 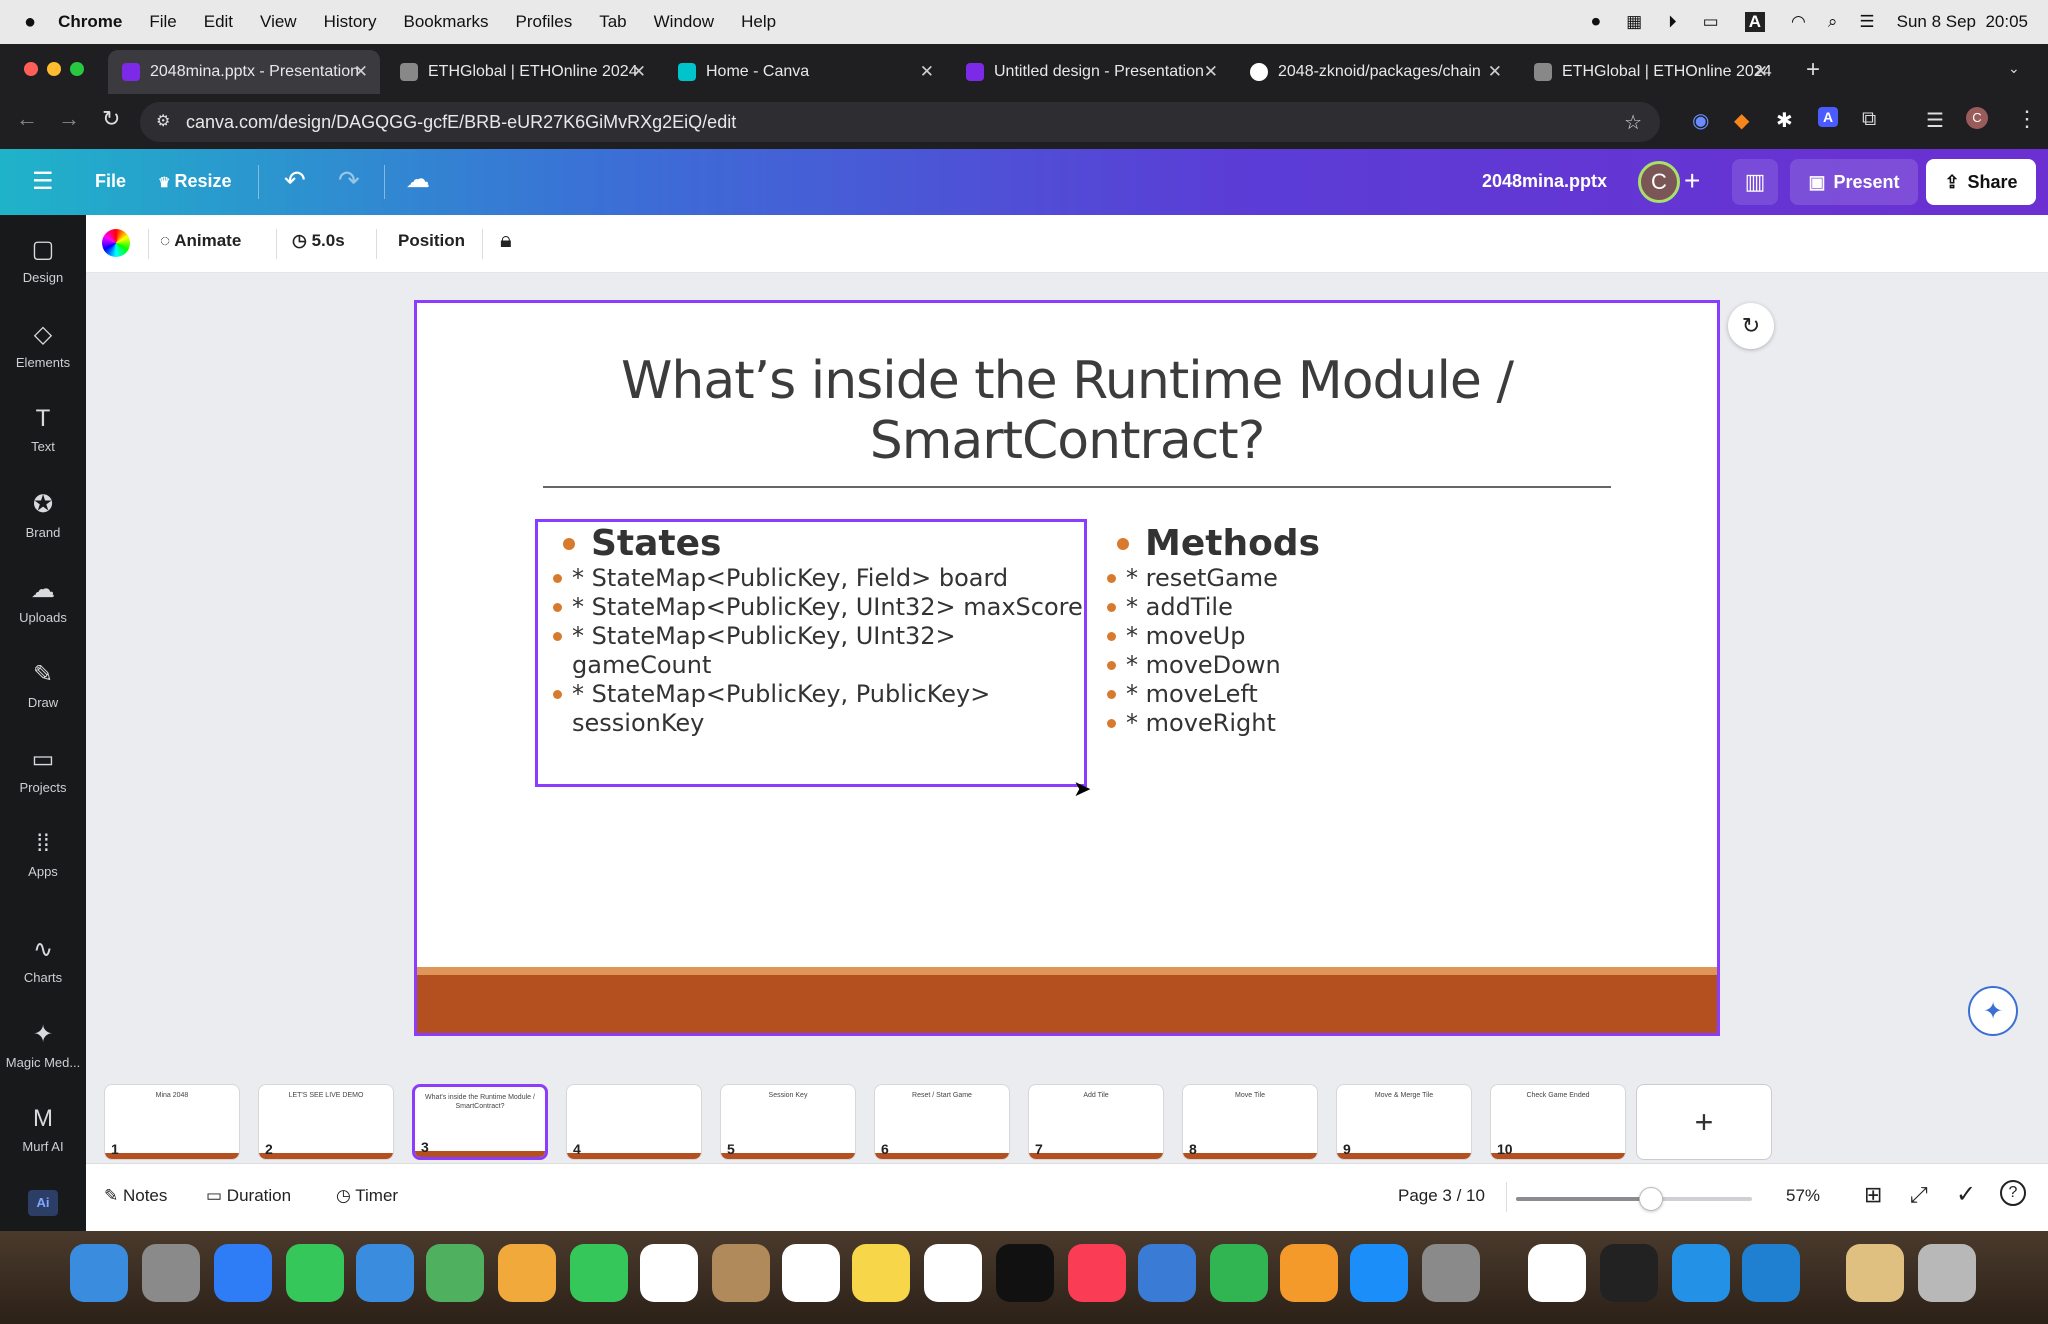 What do you see at coordinates (1672, 22) in the screenshot?
I see `play-icon: ⏵` at bounding box center [1672, 22].